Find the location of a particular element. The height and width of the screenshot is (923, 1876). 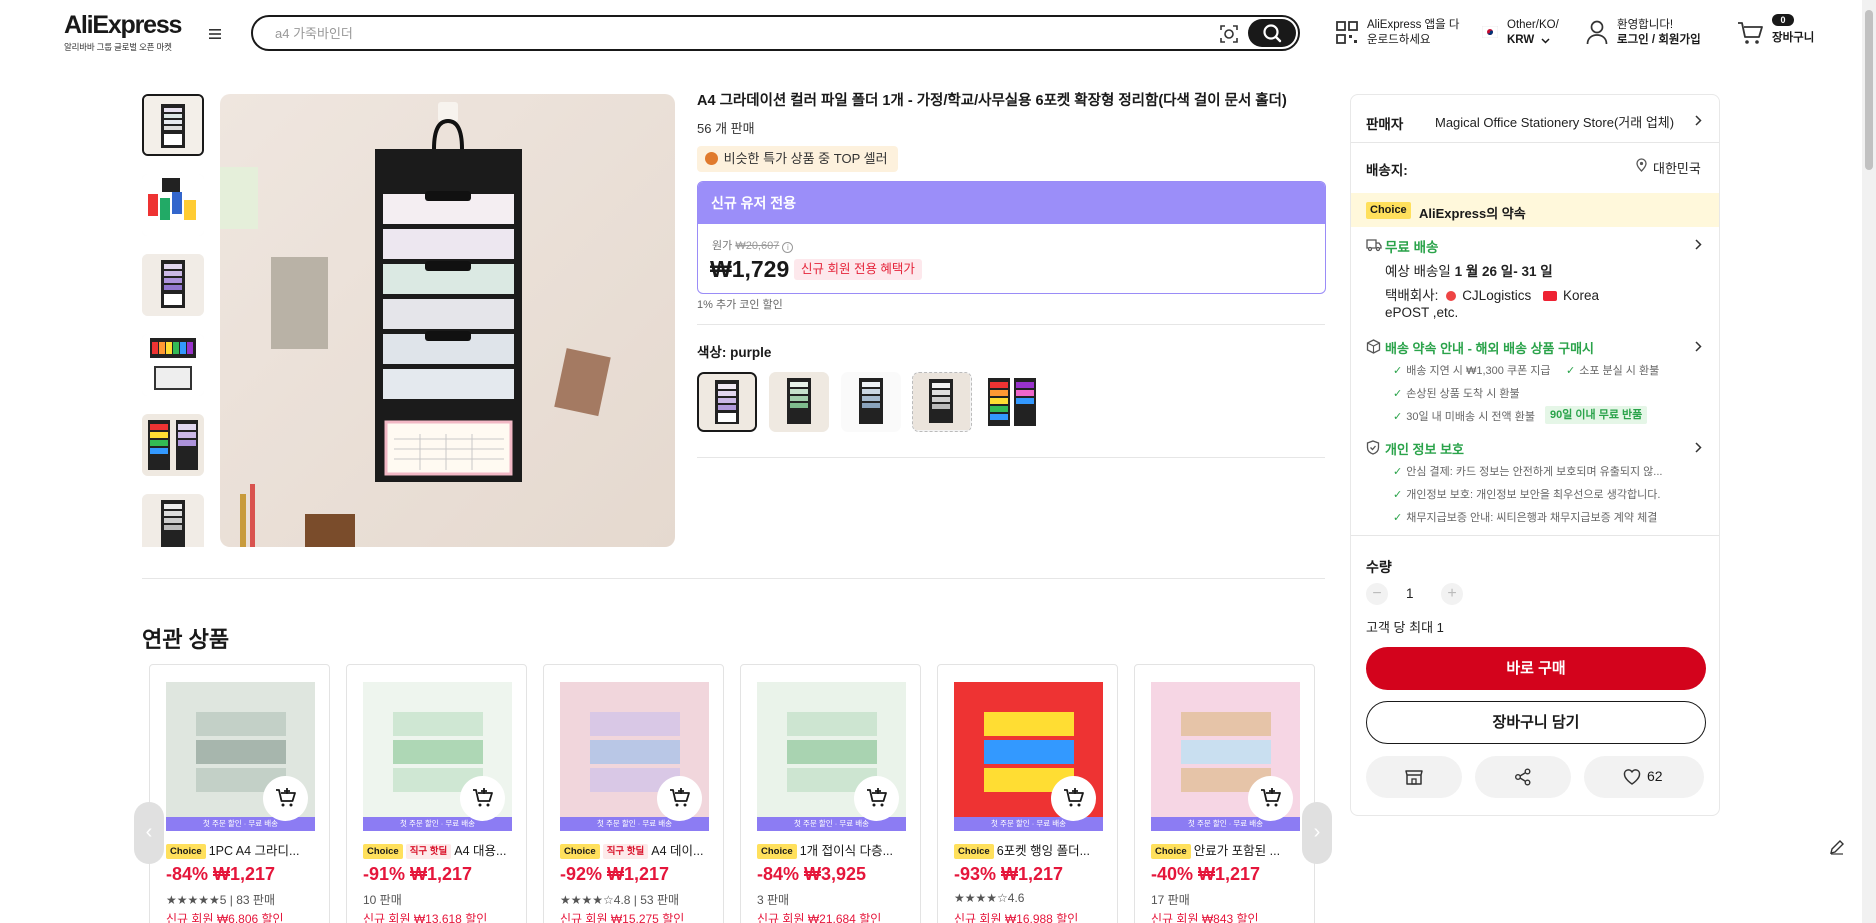

seller-name: Magical Office Stationery Store(거래 업체) is located at coordinates (1554, 121).